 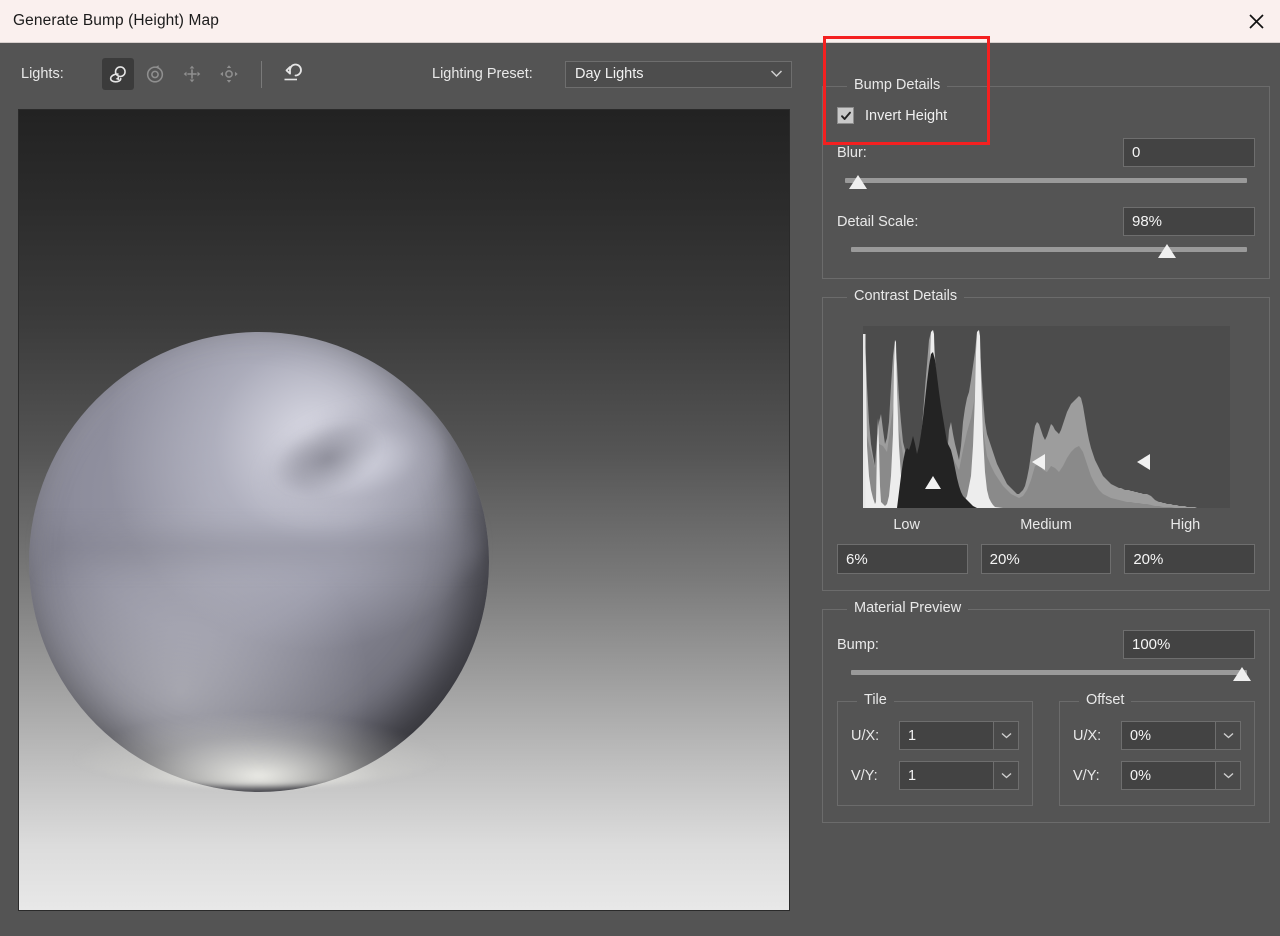 I want to click on invert-height-label: Invert Height, so click(x=906, y=115).